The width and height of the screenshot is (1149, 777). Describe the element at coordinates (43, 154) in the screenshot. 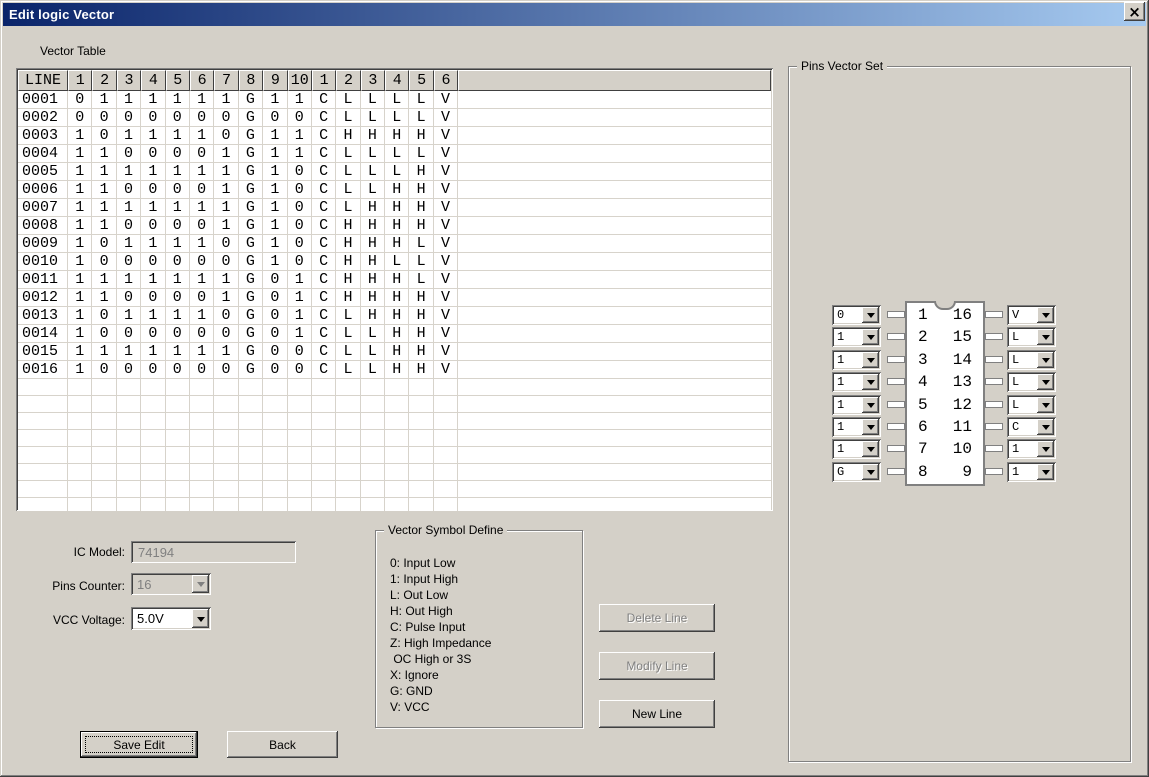

I see `line-cell: 0004` at that location.